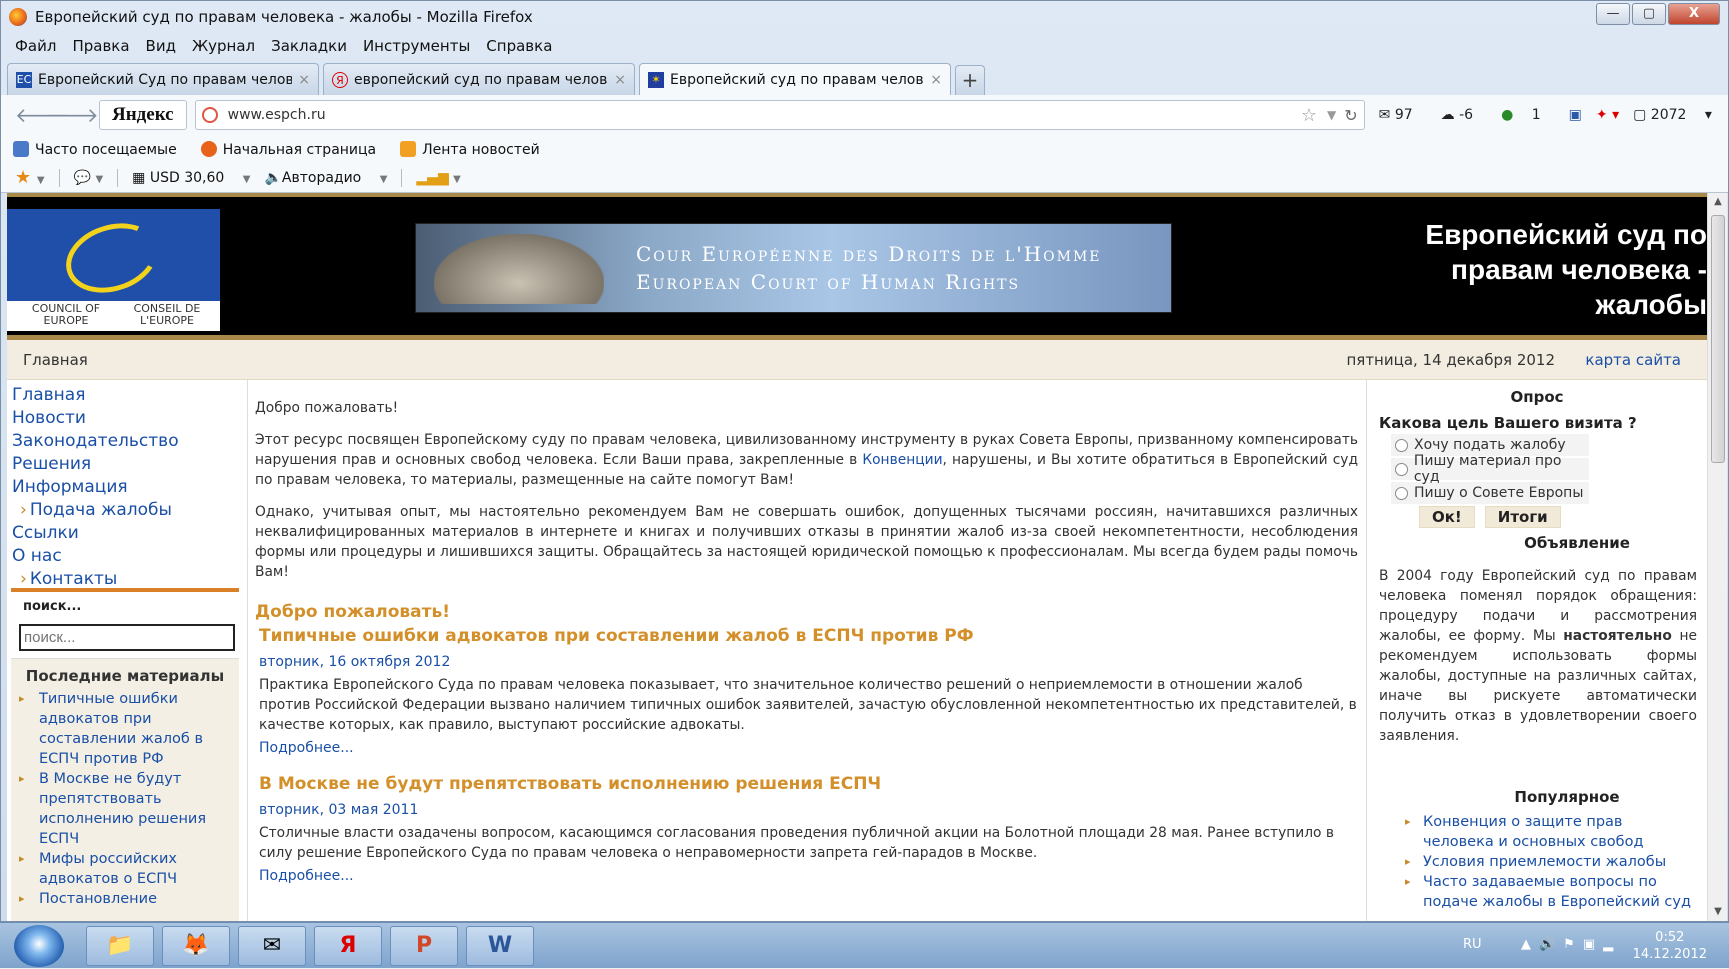 This screenshot has height=969, width=1729. I want to click on menu-view: Вид, so click(161, 46).